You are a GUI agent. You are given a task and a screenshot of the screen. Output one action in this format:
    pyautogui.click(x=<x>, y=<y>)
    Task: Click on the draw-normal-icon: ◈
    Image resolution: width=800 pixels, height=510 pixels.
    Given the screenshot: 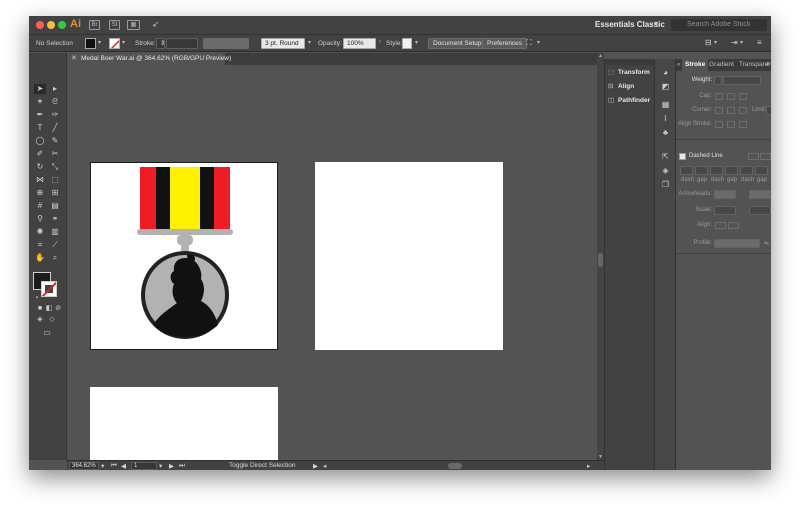 What is the action you would take?
    pyautogui.click(x=40, y=320)
    